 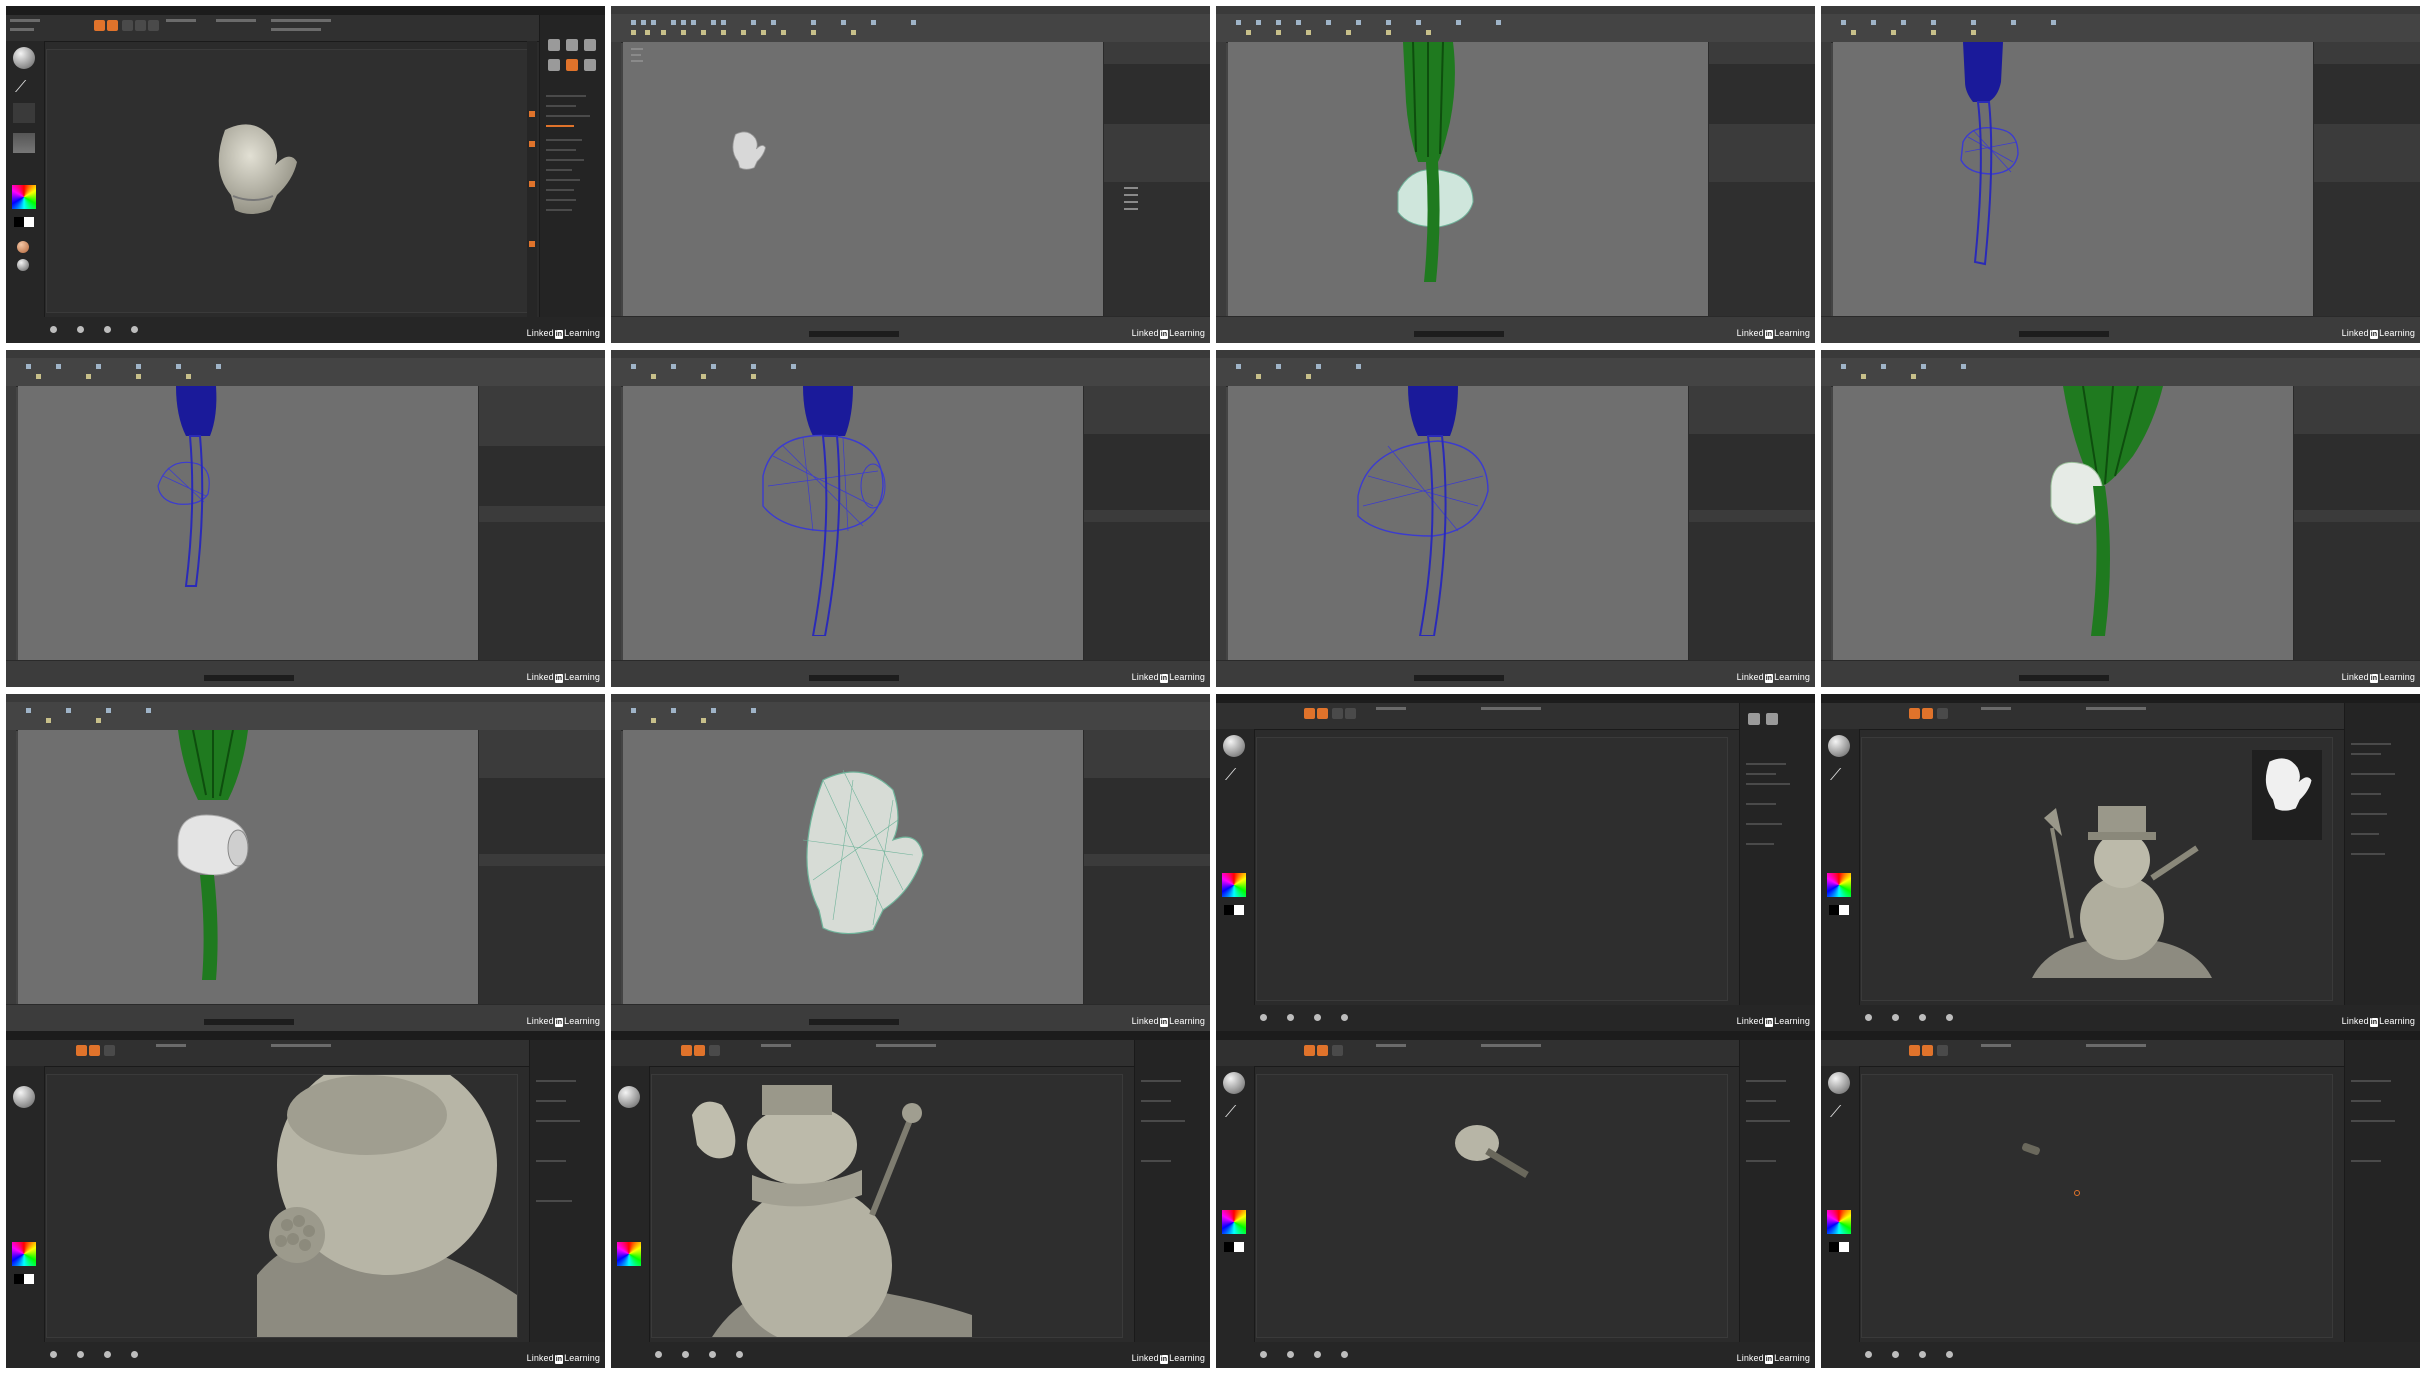 I want to click on mitten-thumbnail, so click(x=2287, y=795).